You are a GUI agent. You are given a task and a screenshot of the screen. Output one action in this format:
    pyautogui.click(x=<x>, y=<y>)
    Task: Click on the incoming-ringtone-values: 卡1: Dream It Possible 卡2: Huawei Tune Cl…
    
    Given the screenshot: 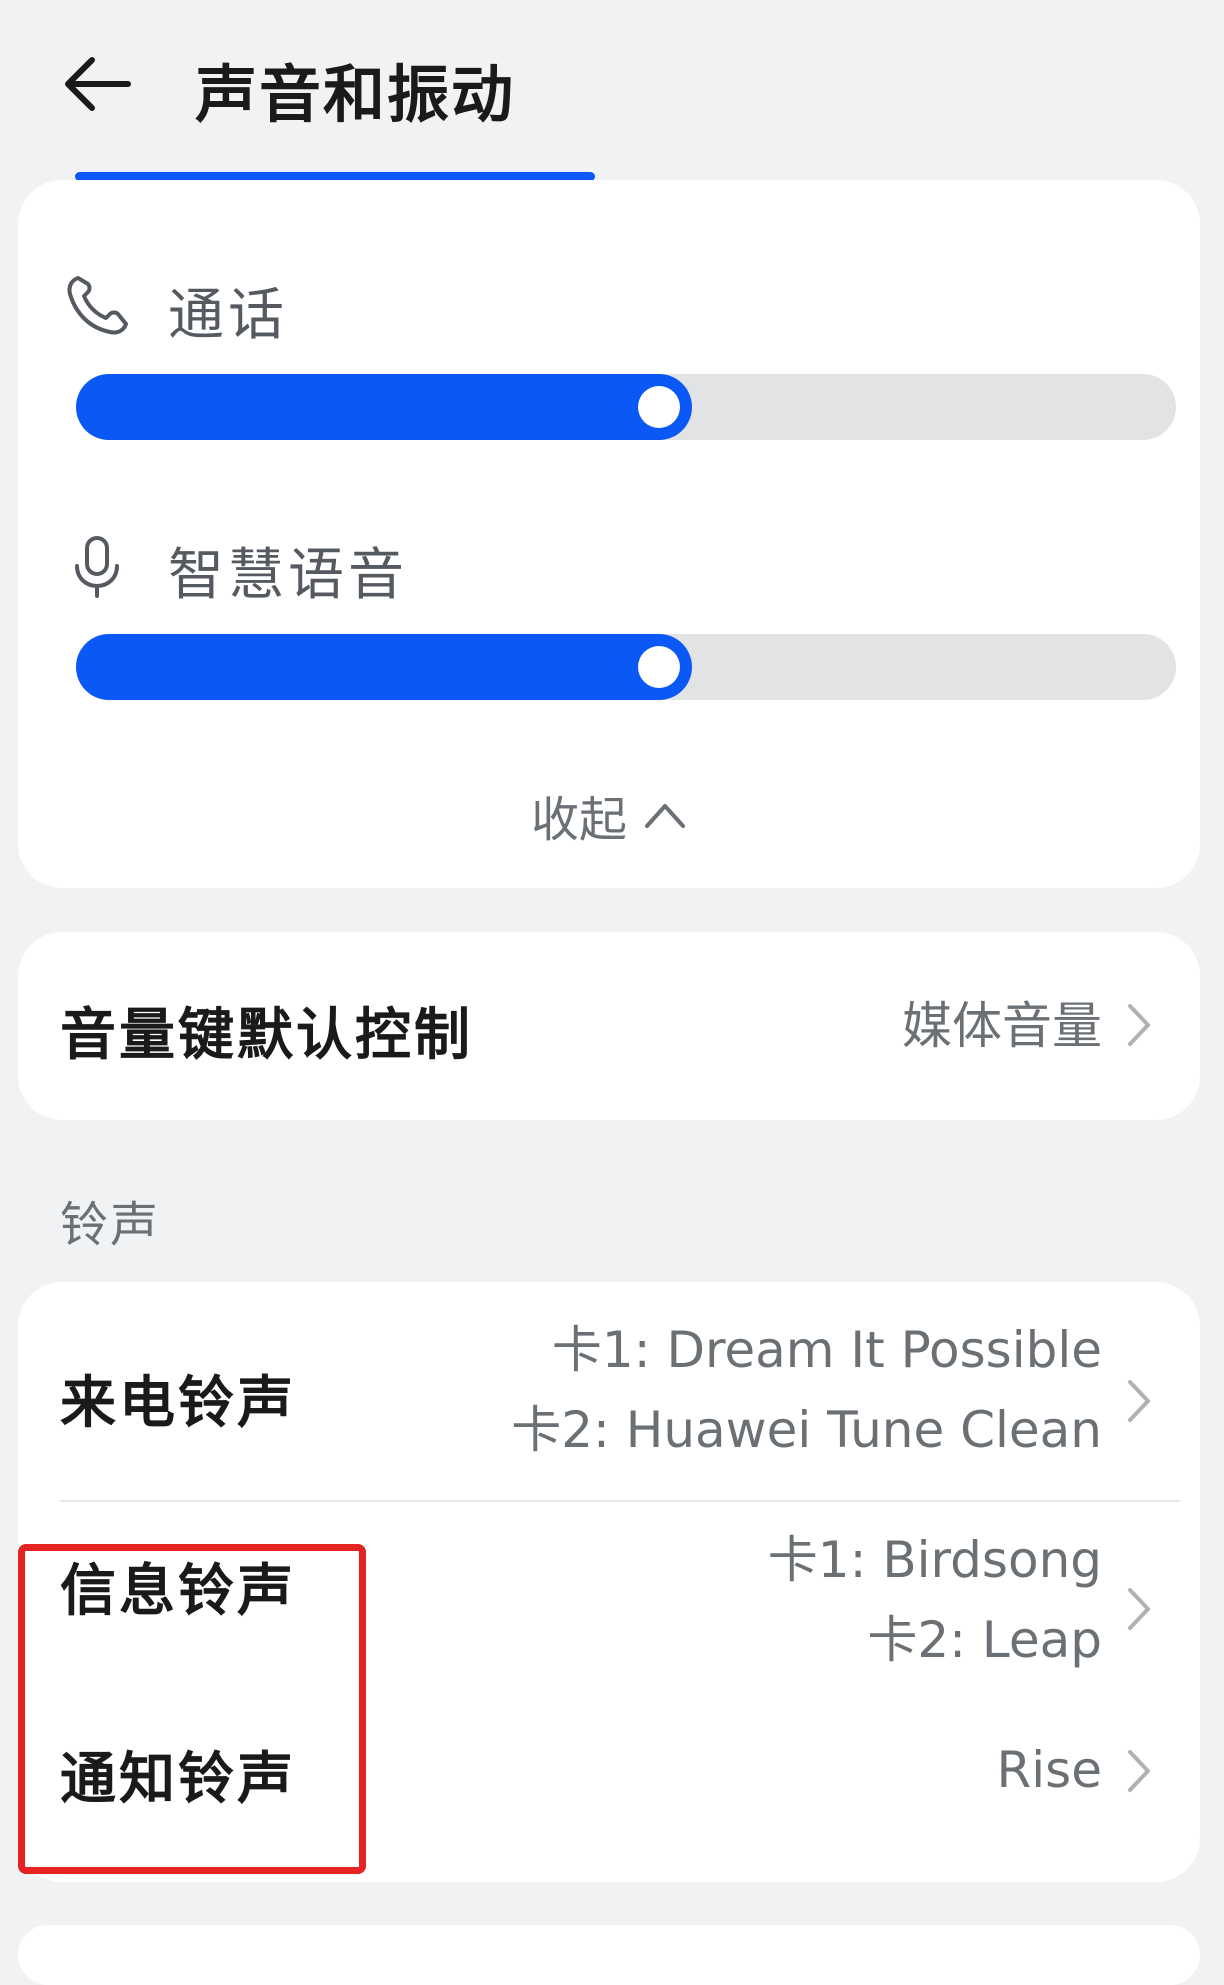 What is the action you would take?
    pyautogui.click(x=806, y=1390)
    